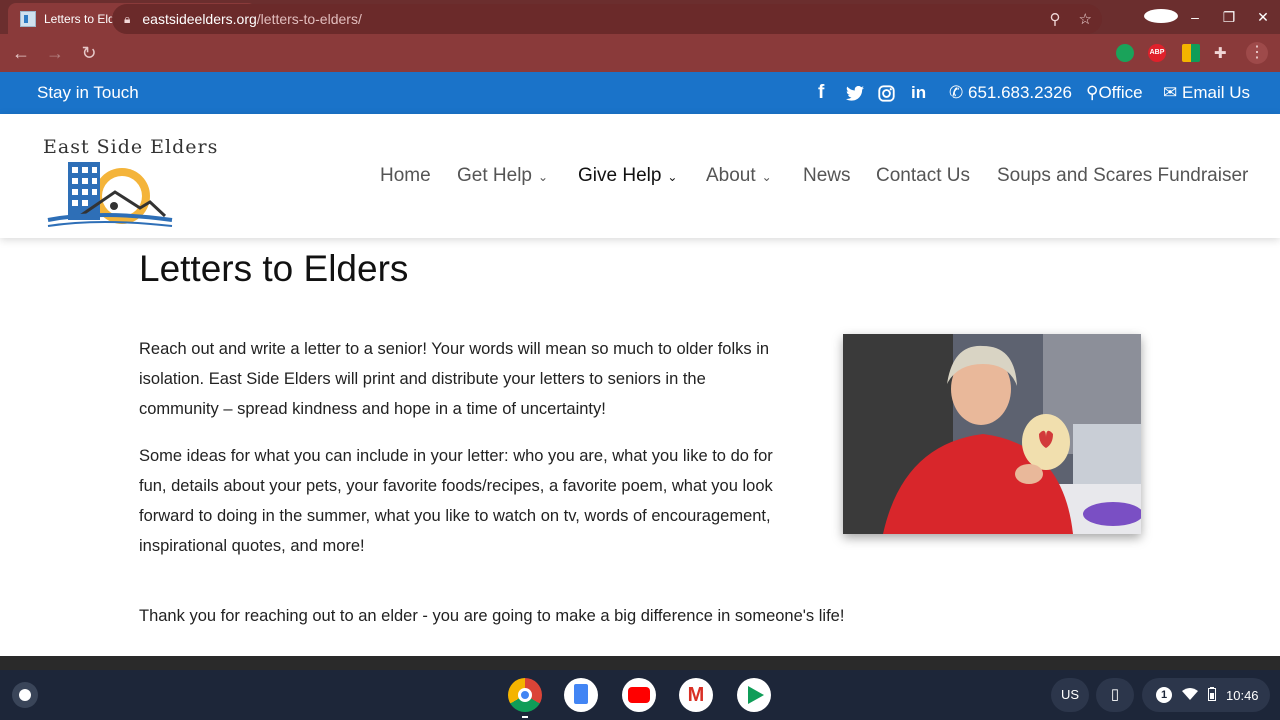 The image size is (1280, 720). What do you see at coordinates (494, 175) in the screenshot?
I see `nav-get-help-label: Get Help` at bounding box center [494, 175].